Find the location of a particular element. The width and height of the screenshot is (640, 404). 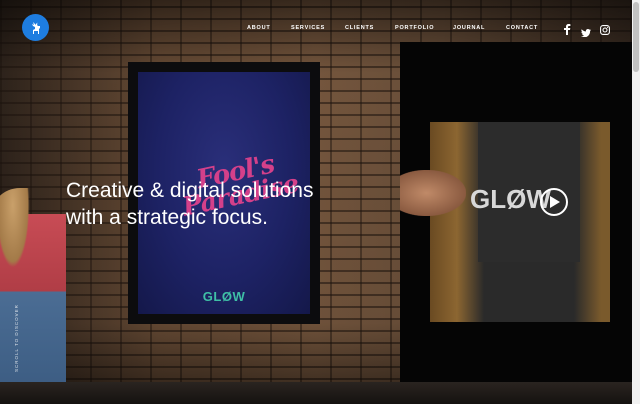

twitter-link is located at coordinates (586, 33).